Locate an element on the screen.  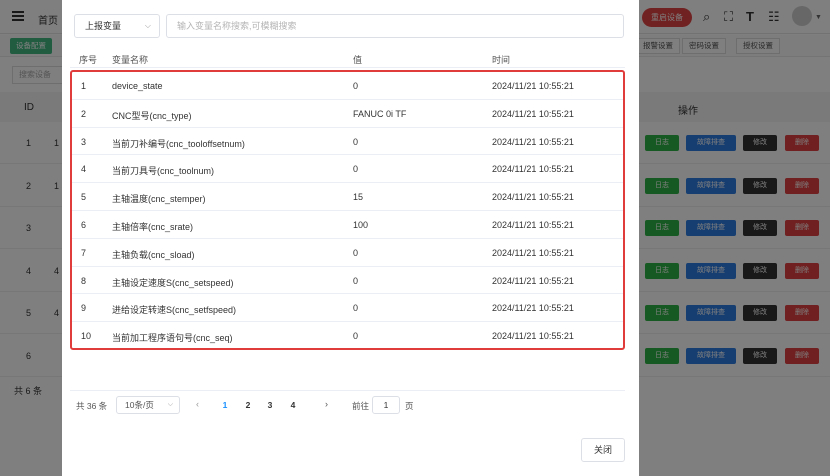
cell-name: 主轴设定速度S(cnc_setspeed) is located at coordinates (173, 282).